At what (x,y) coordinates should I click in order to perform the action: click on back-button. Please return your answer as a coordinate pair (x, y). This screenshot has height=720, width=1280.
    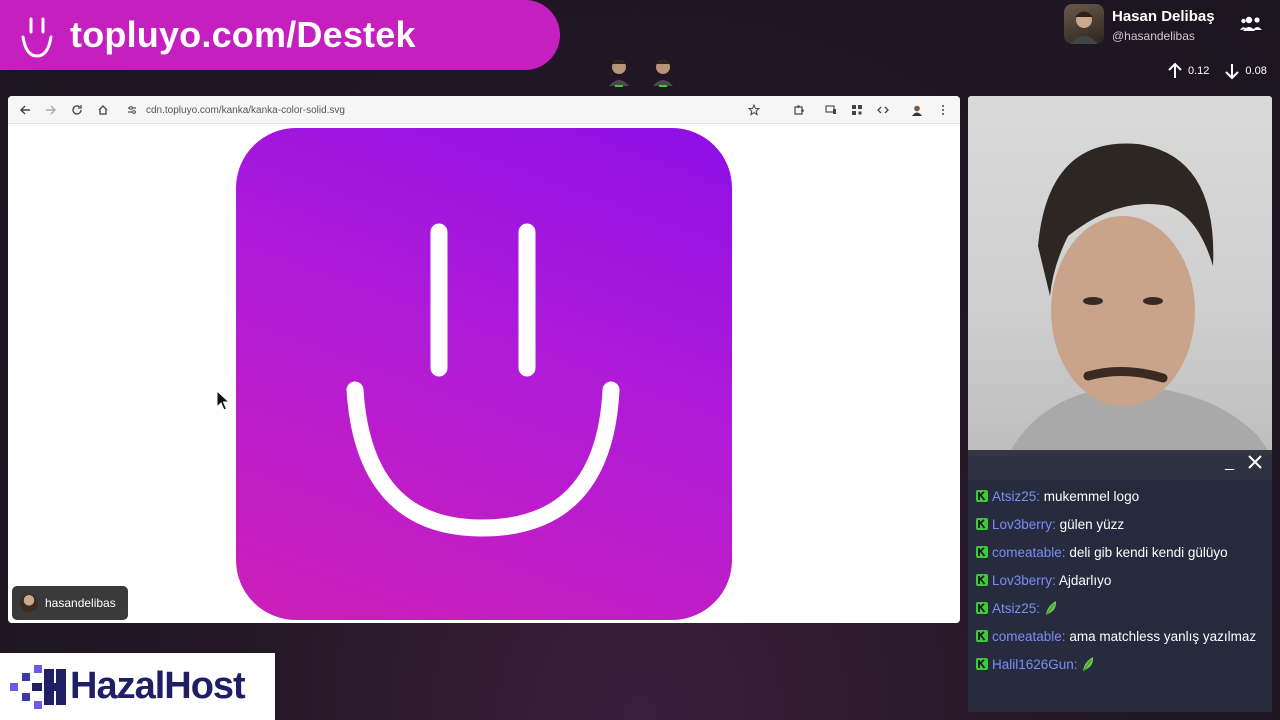
    Looking at the image, I should click on (25, 110).